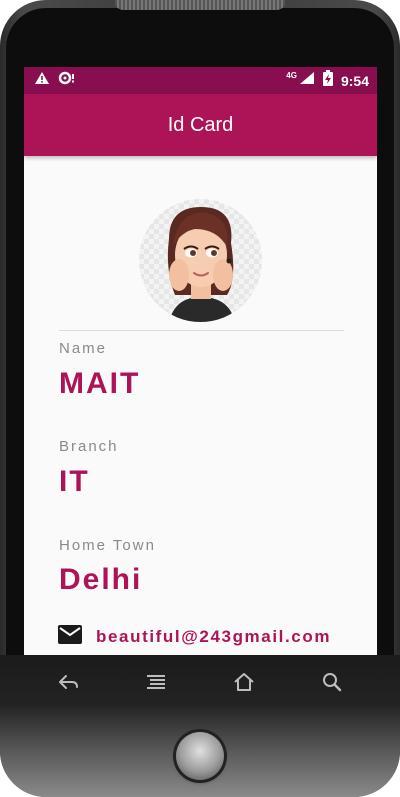 The width and height of the screenshot is (400, 797). I want to click on email-icon, so click(70, 637).